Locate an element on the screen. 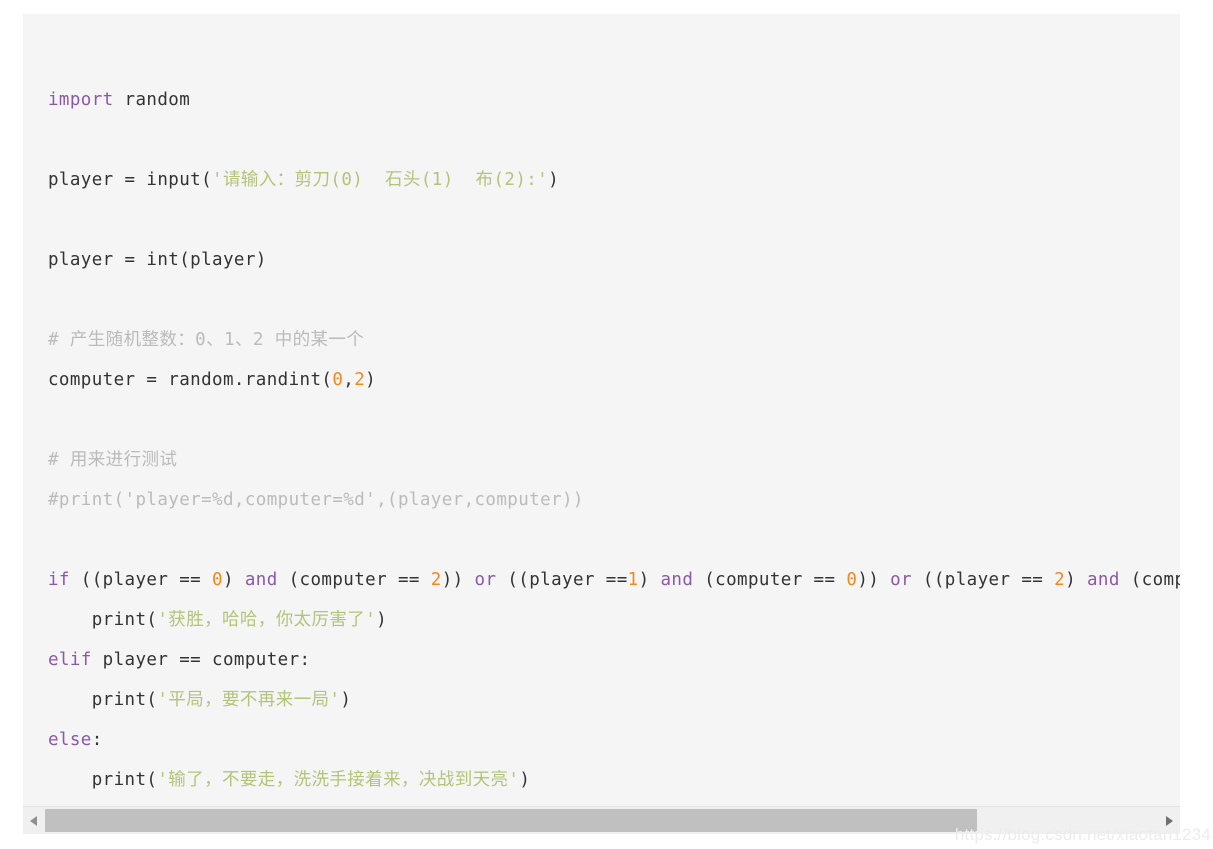 The height and width of the screenshot is (849, 1213). line-comment-test: # 用来进行测试 is located at coordinates (614, 460).